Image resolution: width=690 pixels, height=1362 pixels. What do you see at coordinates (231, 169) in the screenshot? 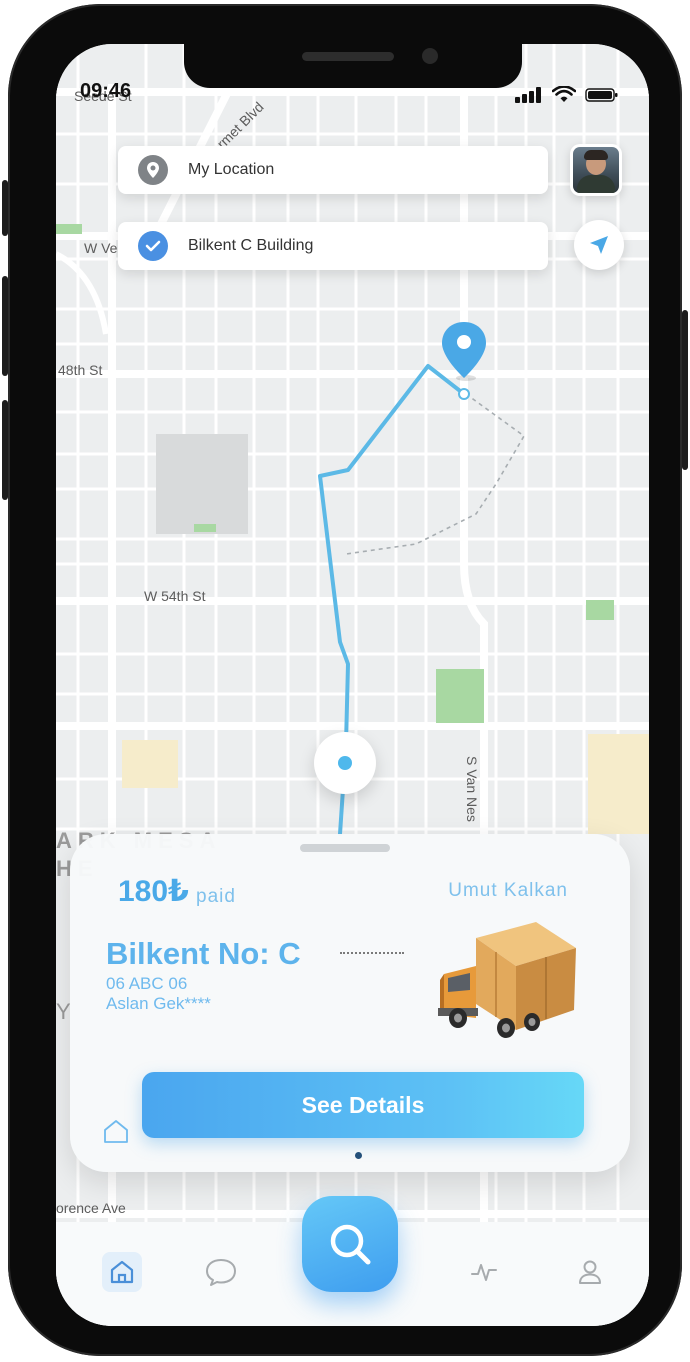
I see `from-location-label: My Location` at bounding box center [231, 169].